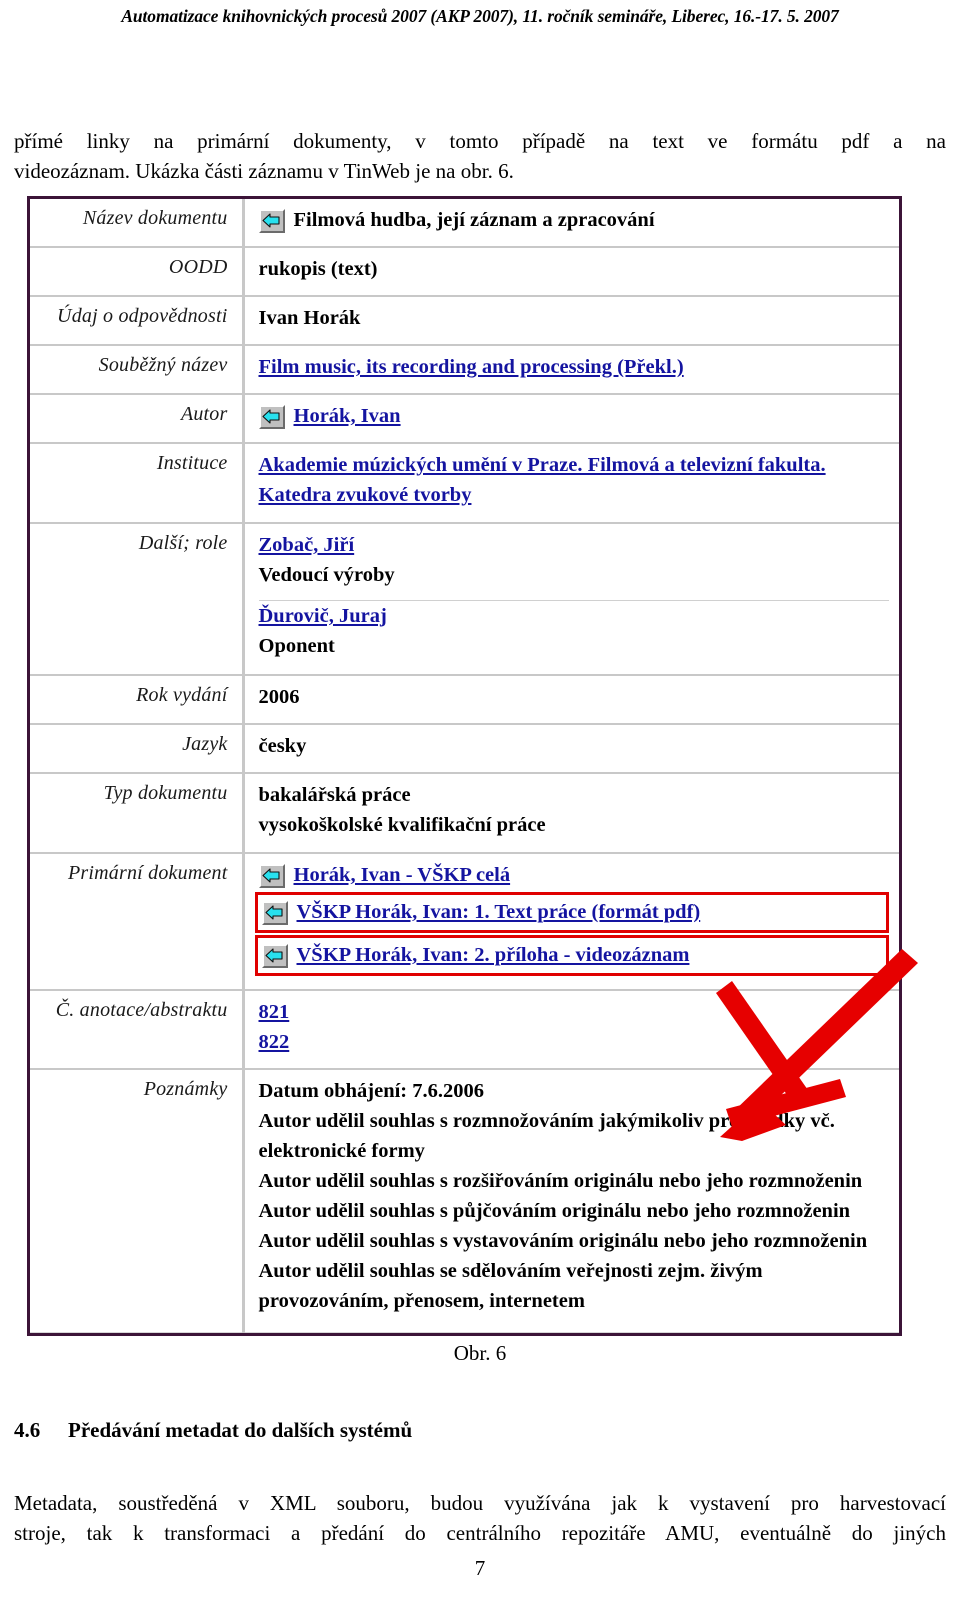 The image size is (960, 1605). What do you see at coordinates (137, 418) in the screenshot?
I see `record-row-label: Autor` at bounding box center [137, 418].